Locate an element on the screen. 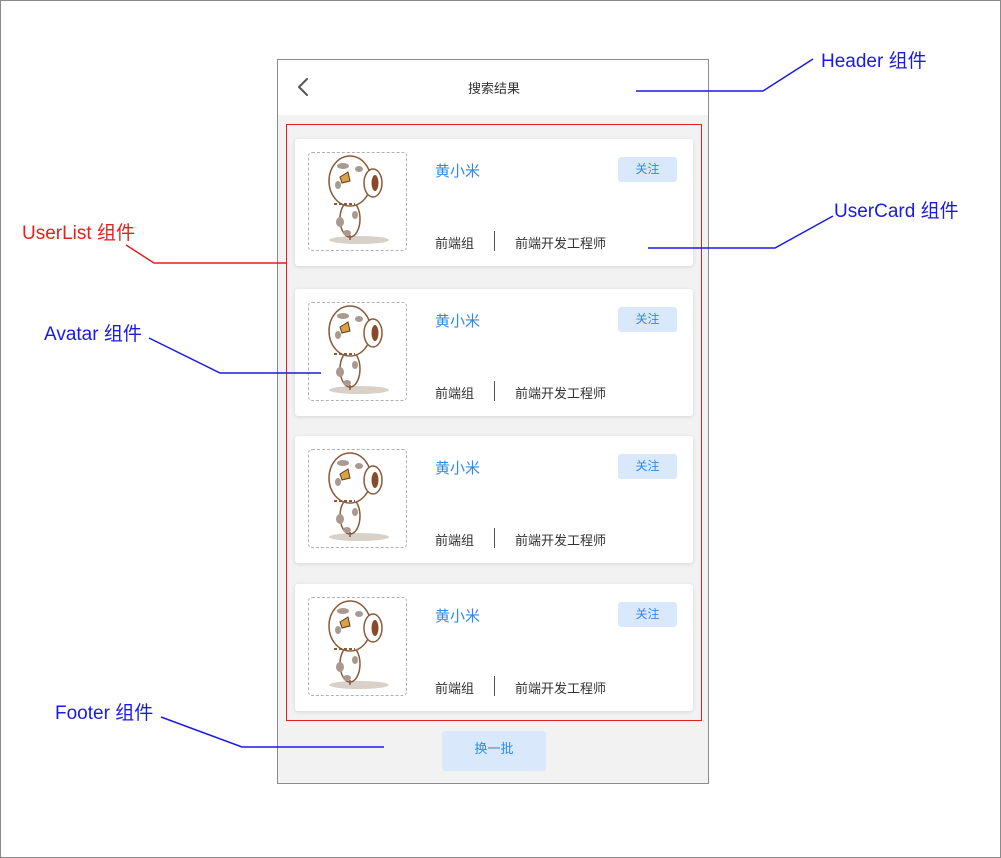 The image size is (1001, 858). refresh-batch-button: 换一批 is located at coordinates (494, 751).